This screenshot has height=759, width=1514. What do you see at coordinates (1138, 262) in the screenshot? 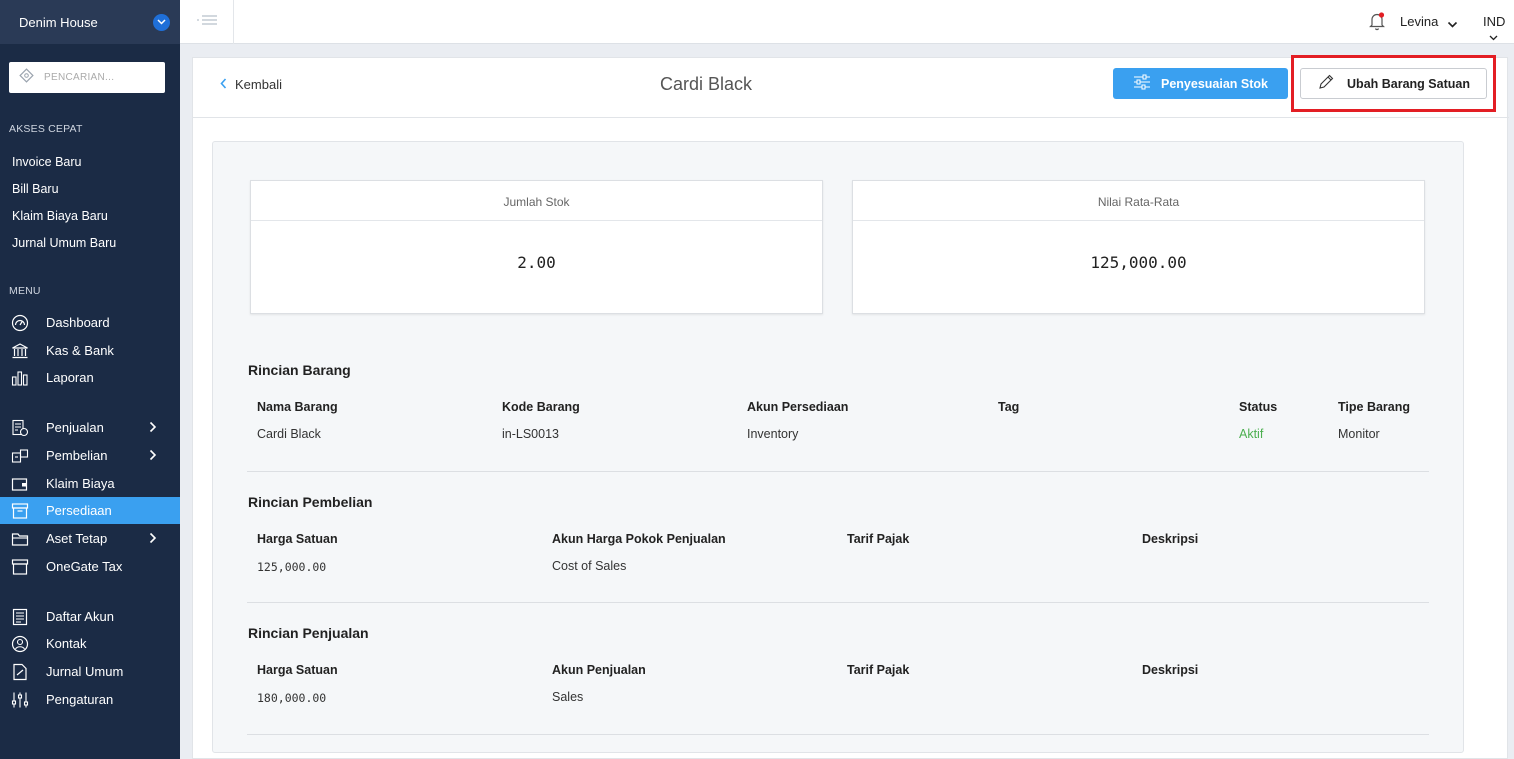
I see `stat-value: 125,000.00` at bounding box center [1138, 262].